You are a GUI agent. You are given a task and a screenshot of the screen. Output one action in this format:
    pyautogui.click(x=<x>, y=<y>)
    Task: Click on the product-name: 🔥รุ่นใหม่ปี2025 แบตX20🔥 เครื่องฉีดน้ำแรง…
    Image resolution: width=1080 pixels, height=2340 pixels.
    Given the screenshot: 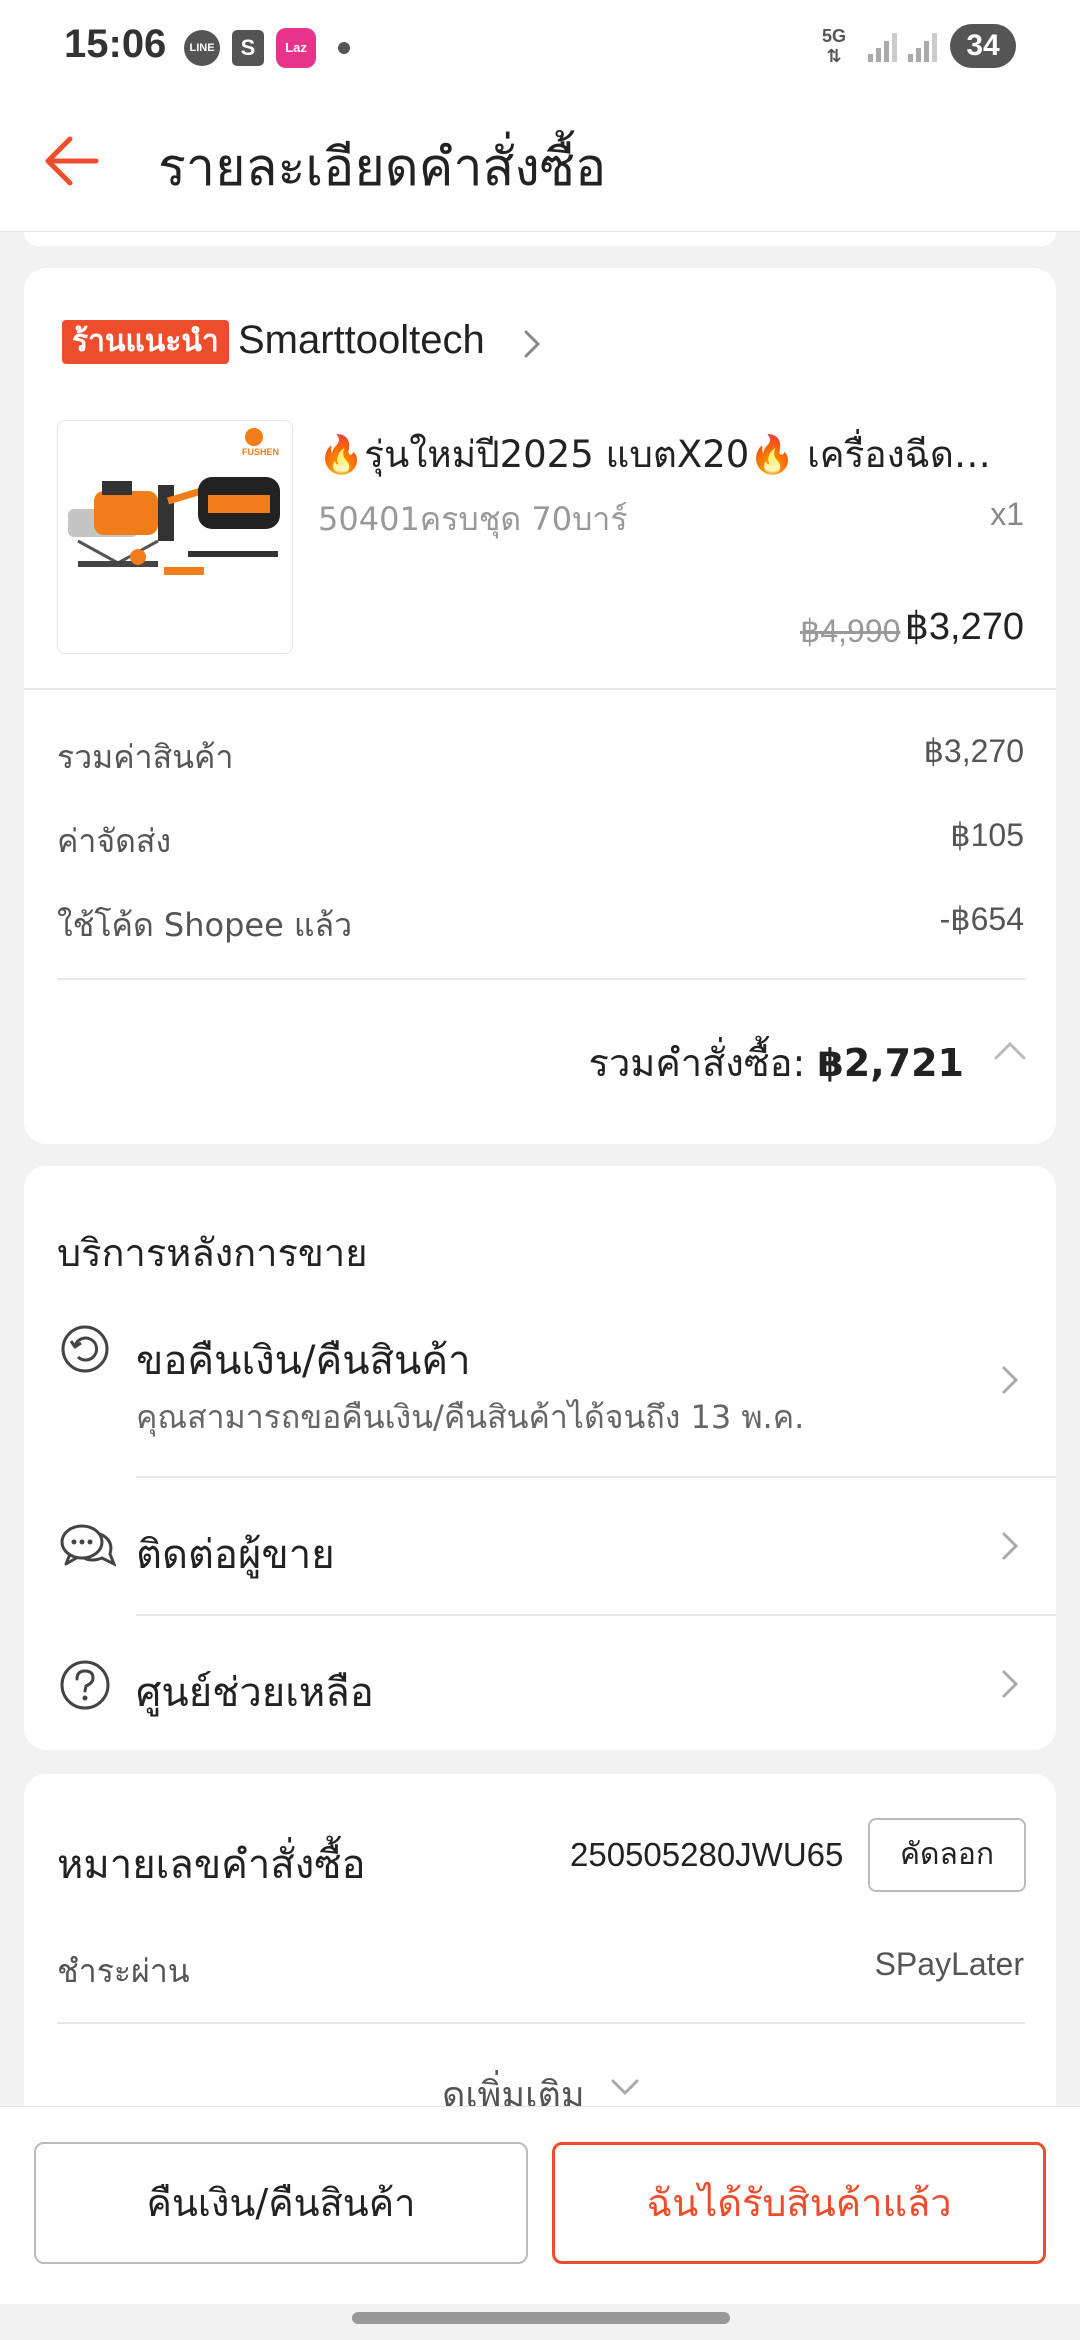 What is the action you would take?
    pyautogui.click(x=673, y=454)
    